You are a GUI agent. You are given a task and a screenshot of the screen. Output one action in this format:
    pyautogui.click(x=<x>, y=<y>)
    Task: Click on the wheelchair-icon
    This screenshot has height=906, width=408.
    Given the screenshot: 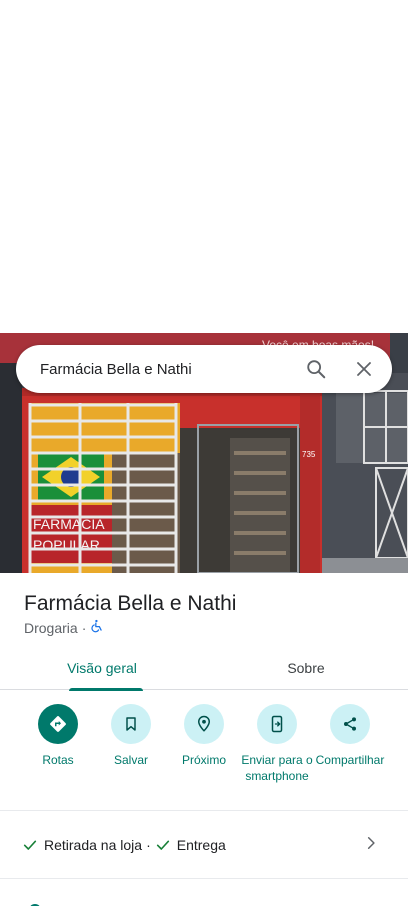 What is the action you would take?
    pyautogui.click(x=97, y=627)
    